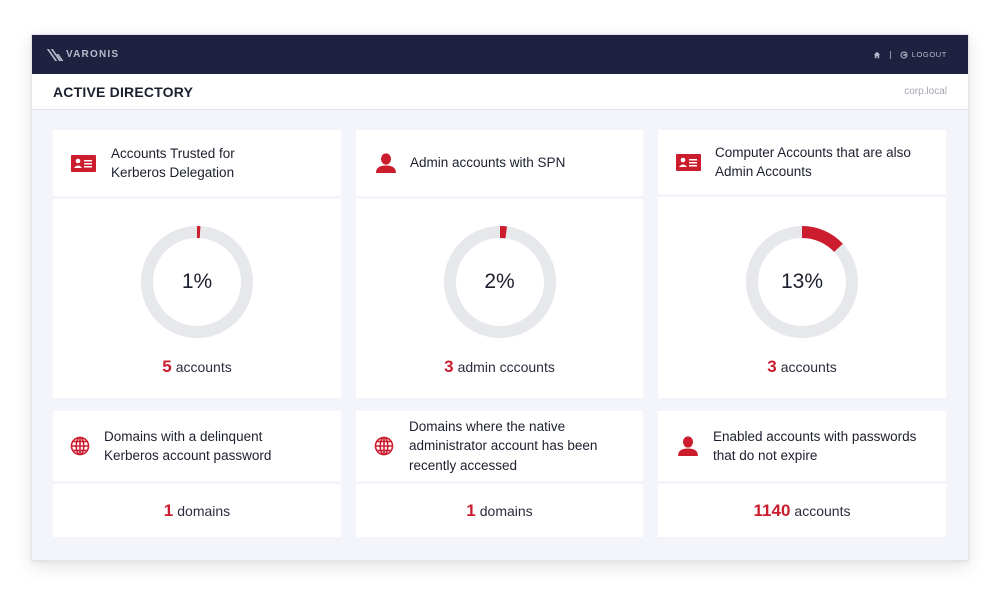  Describe the element at coordinates (167, 366) in the screenshot. I see `metric-count: 5` at that location.